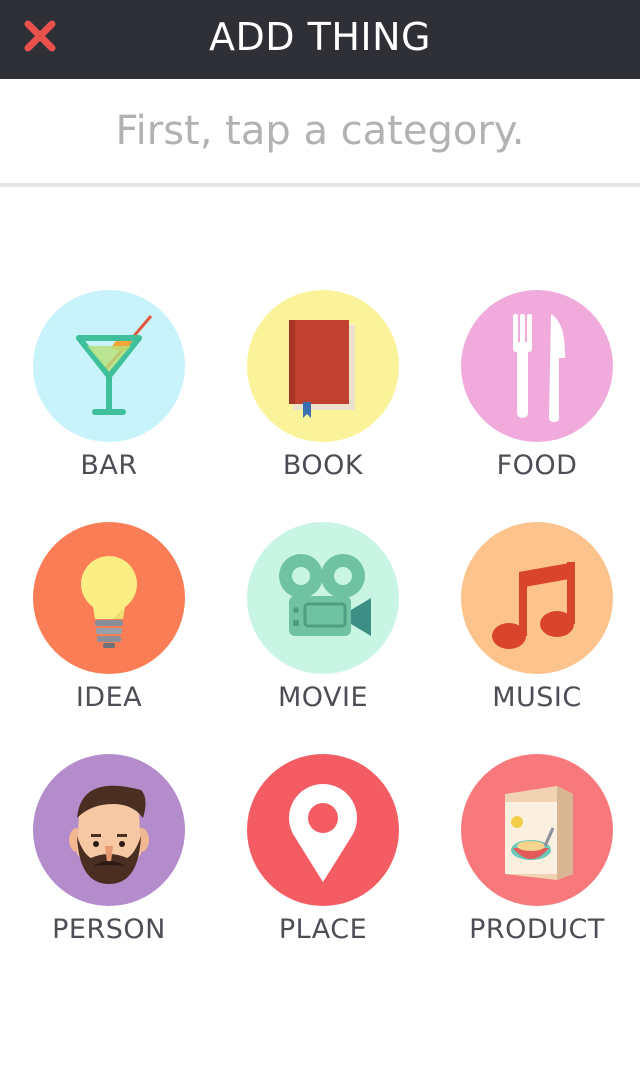 Image resolution: width=640 pixels, height=1087 pixels. What do you see at coordinates (320, 37) in the screenshot?
I see `page-title: ADD THING` at bounding box center [320, 37].